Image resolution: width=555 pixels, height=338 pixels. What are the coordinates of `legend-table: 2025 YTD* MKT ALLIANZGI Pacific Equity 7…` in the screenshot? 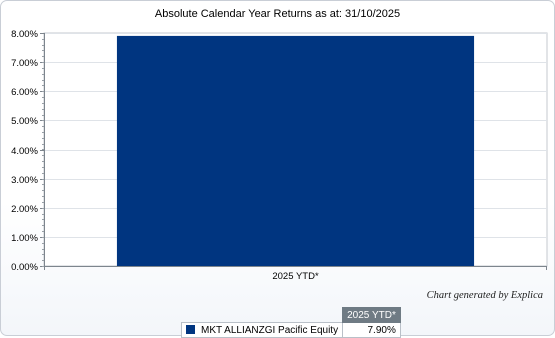 It's located at (290, 322).